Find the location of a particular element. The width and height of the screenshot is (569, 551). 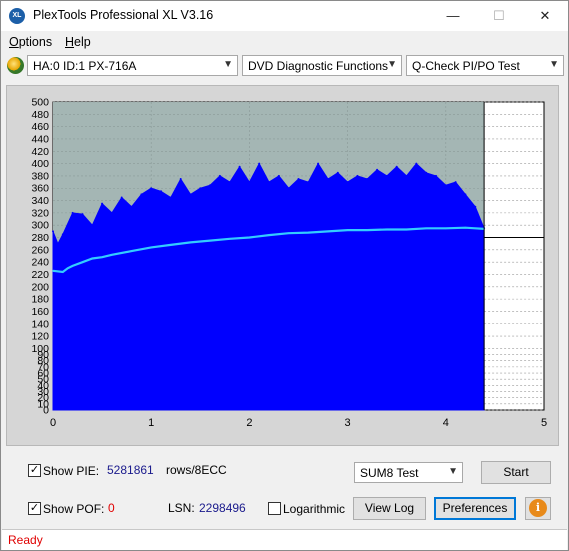

menu-options: Options is located at coordinates (30, 42).